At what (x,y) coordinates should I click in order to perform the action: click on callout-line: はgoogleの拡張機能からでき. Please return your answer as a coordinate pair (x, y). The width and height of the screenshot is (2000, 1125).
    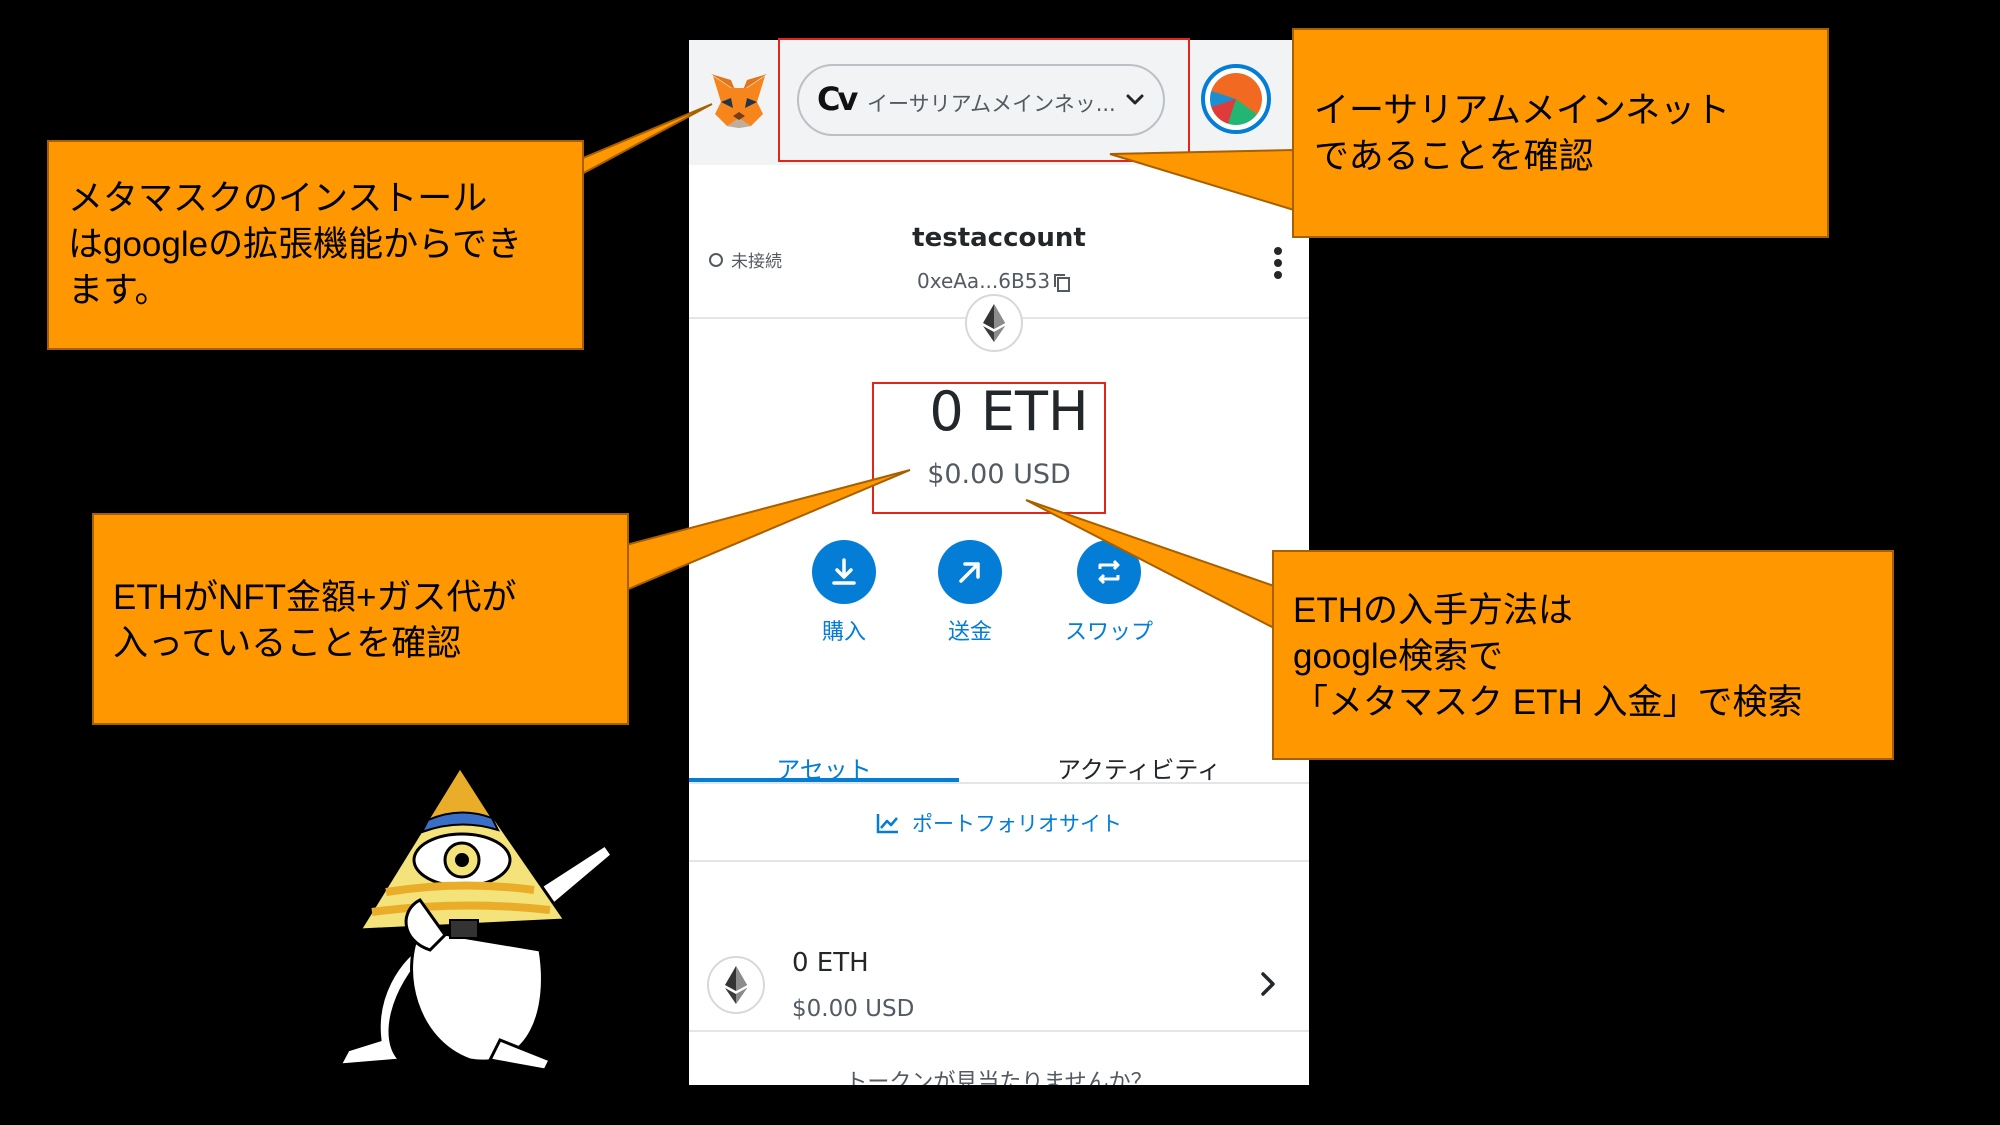
    Looking at the image, I should click on (295, 244).